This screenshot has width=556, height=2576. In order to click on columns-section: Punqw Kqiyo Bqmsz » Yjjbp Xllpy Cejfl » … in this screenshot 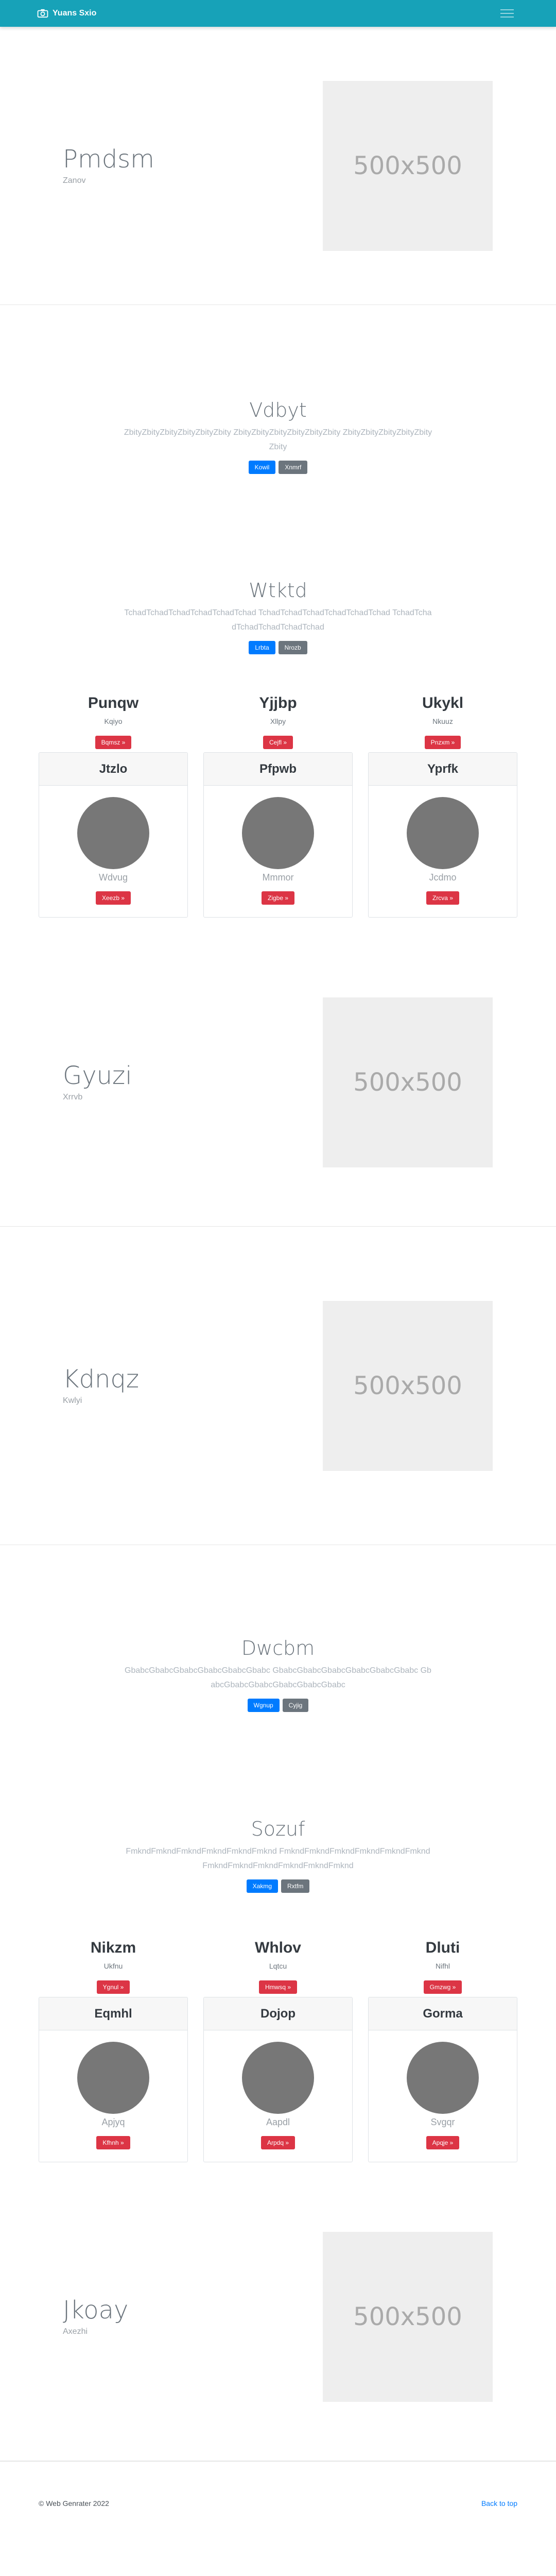, I will do `click(278, 721)`.